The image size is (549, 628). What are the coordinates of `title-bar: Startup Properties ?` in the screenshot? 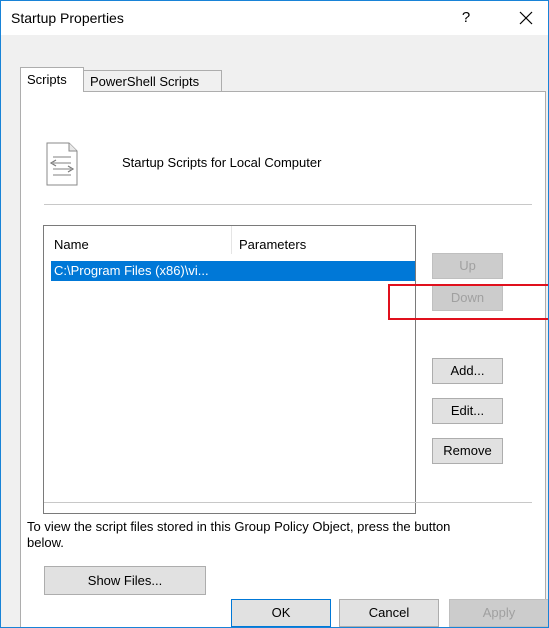 It's located at (274, 18).